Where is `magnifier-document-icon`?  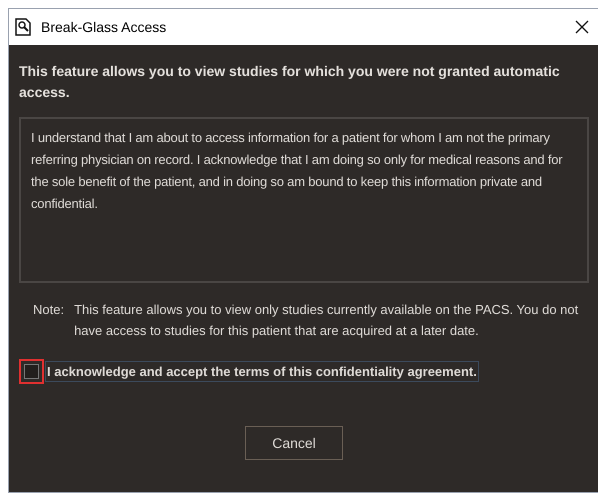
magnifier-document-icon is located at coordinates (23, 27).